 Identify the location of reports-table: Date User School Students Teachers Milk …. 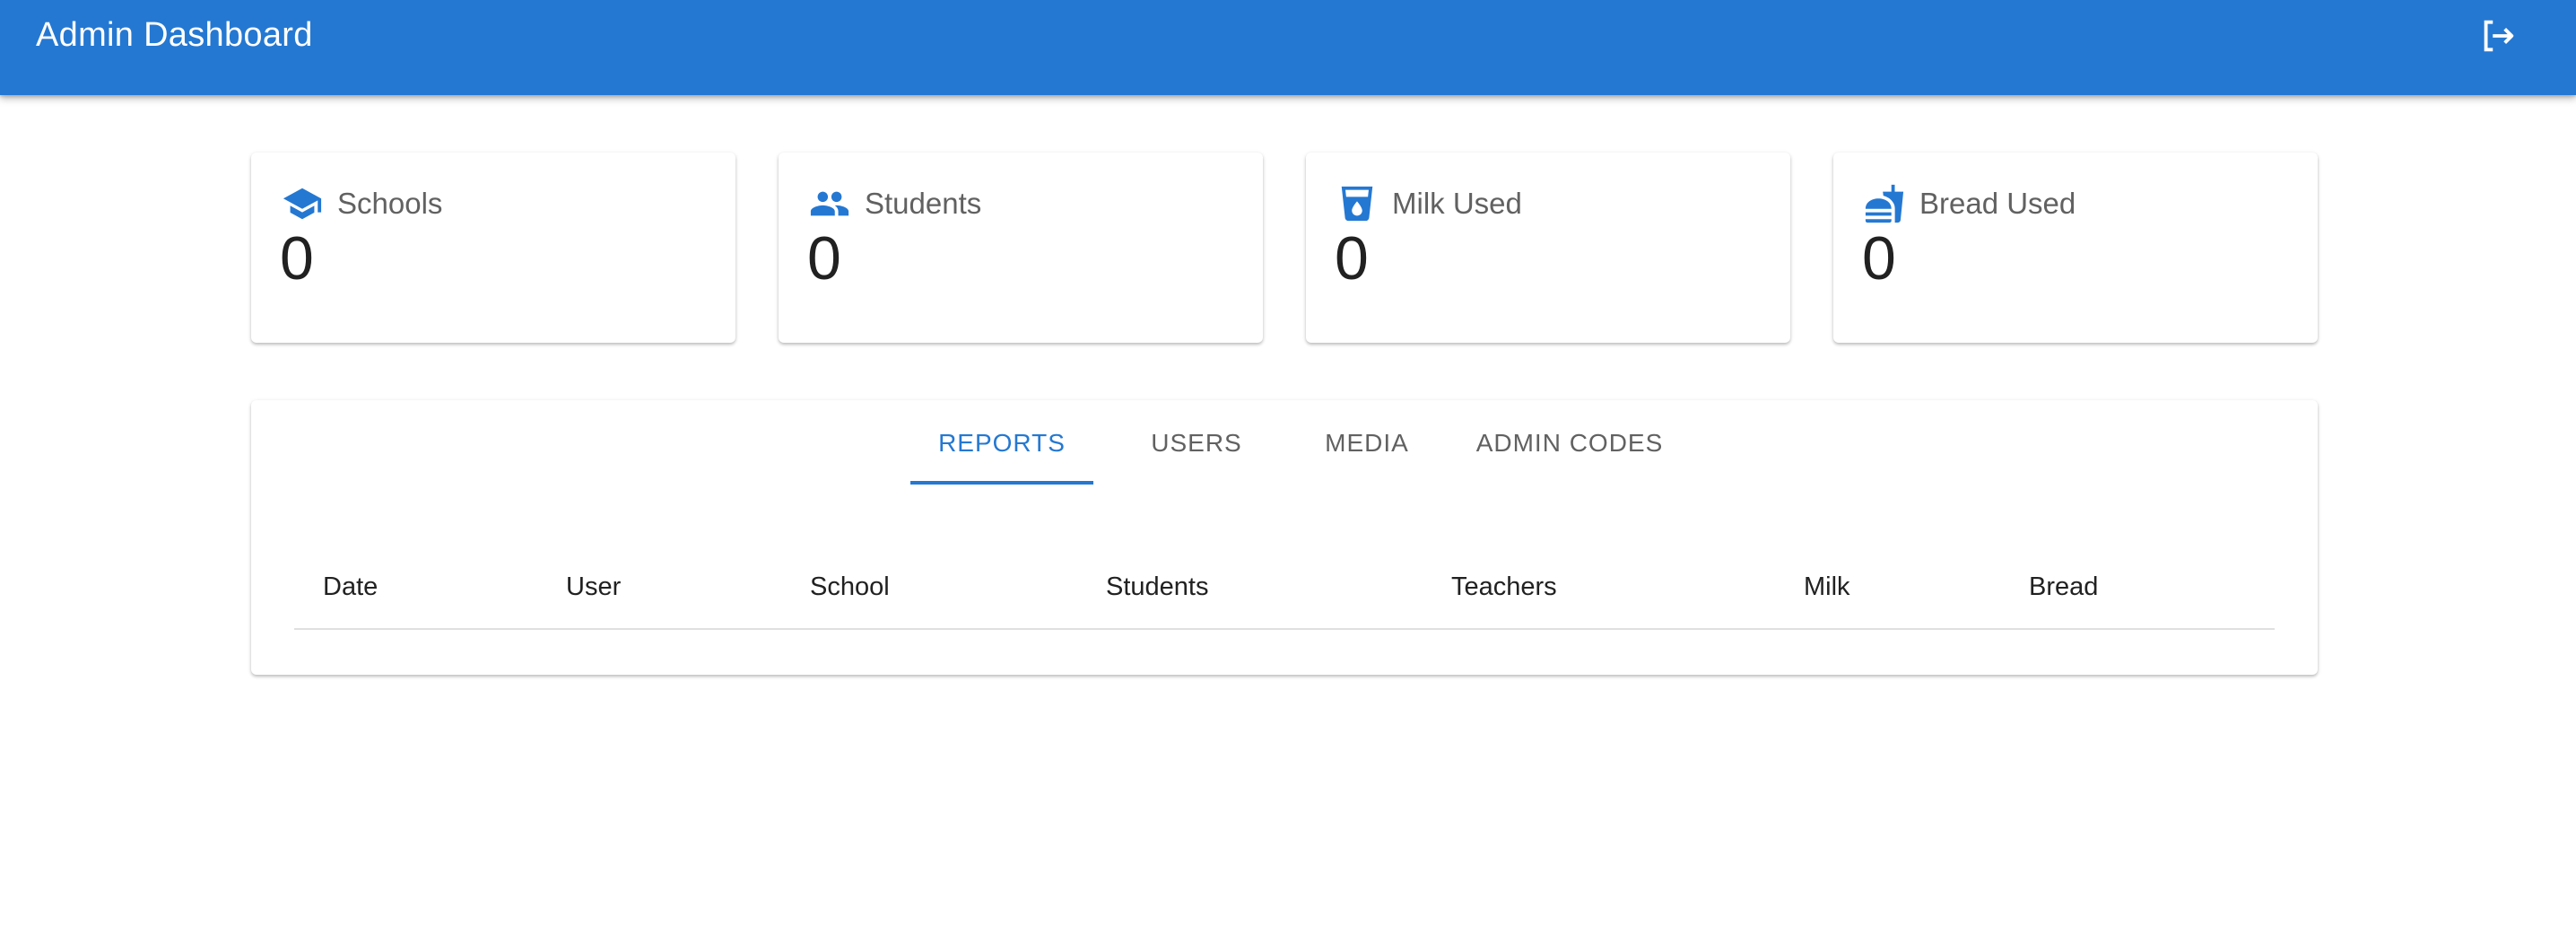
(1284, 587).